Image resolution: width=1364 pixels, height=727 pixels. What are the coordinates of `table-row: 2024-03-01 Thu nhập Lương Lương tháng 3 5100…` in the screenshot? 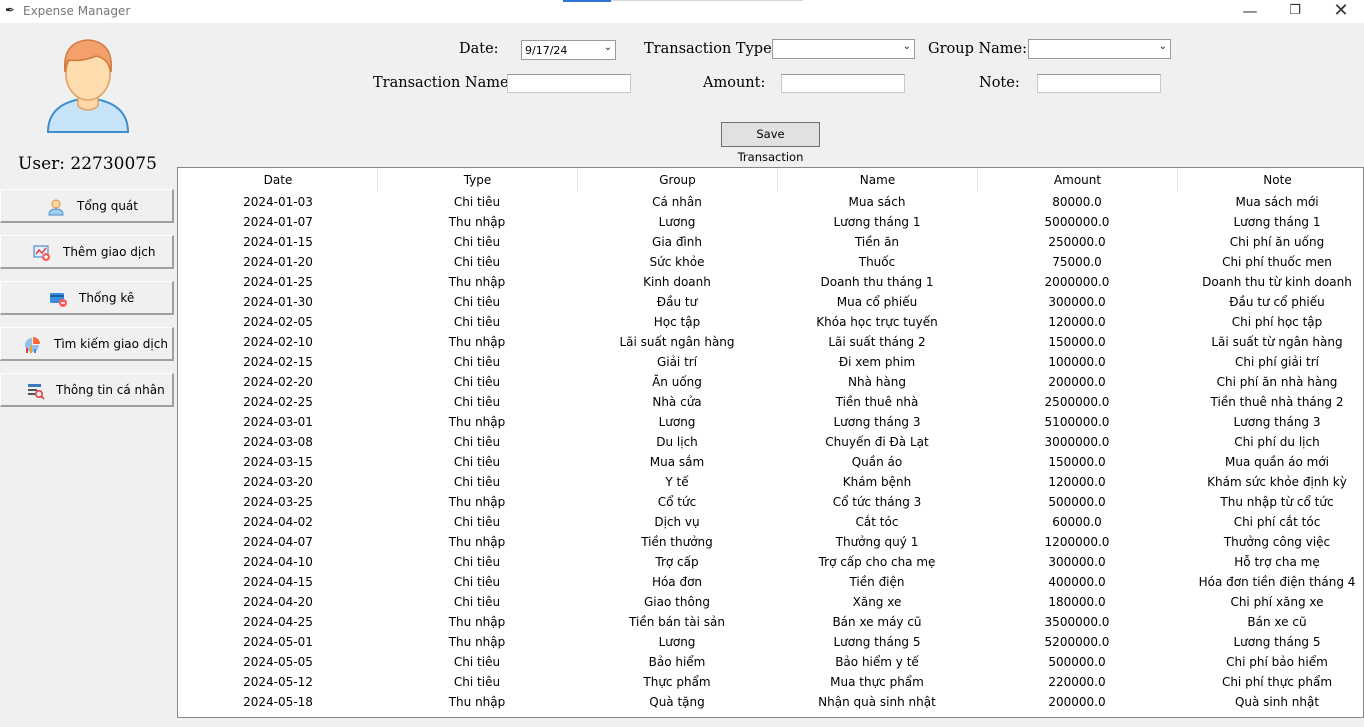 It's located at (770, 422).